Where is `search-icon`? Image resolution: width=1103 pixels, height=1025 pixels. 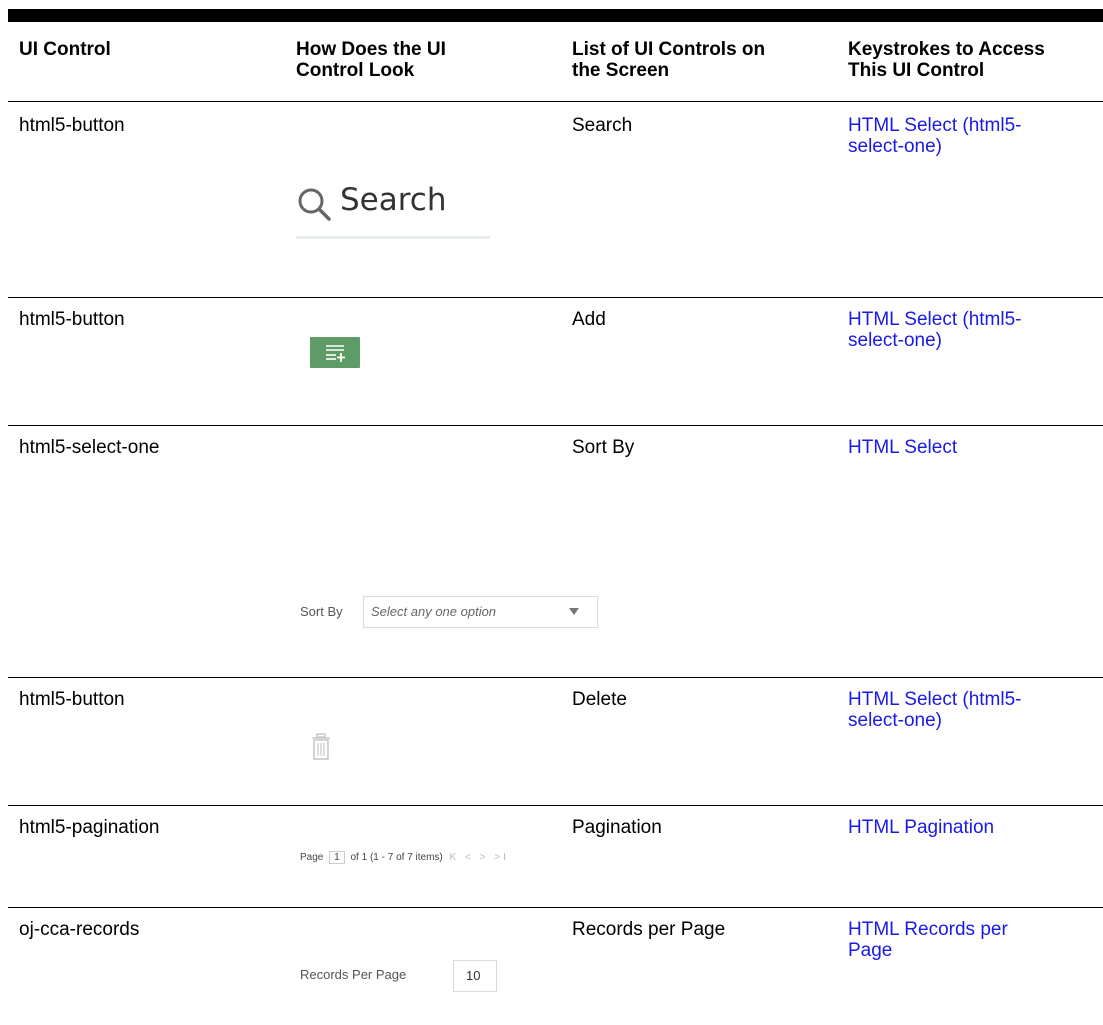 search-icon is located at coordinates (314, 204).